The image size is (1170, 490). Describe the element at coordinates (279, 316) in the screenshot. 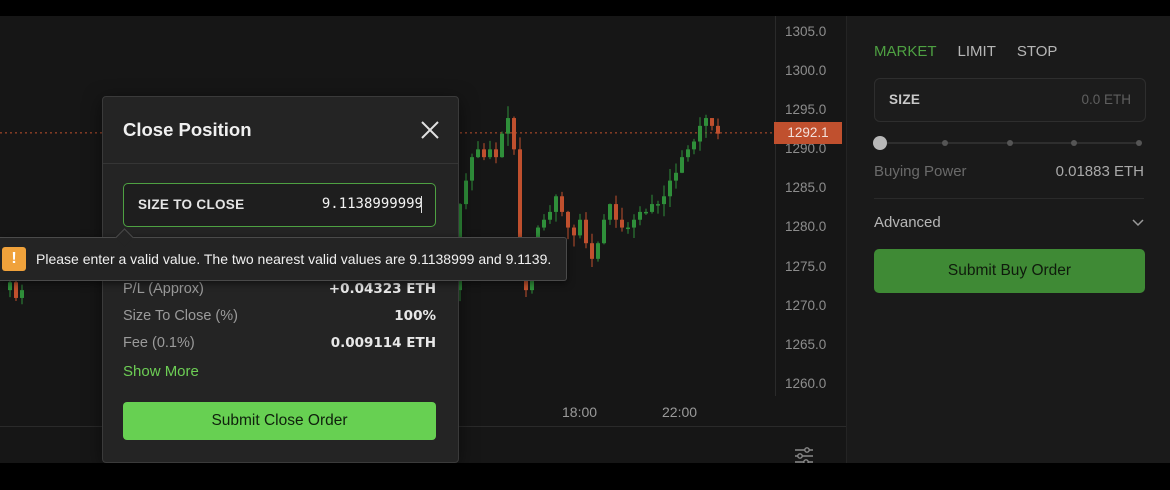

I see `size-to-close-percent-row: Size To Close (%) 100%` at that location.